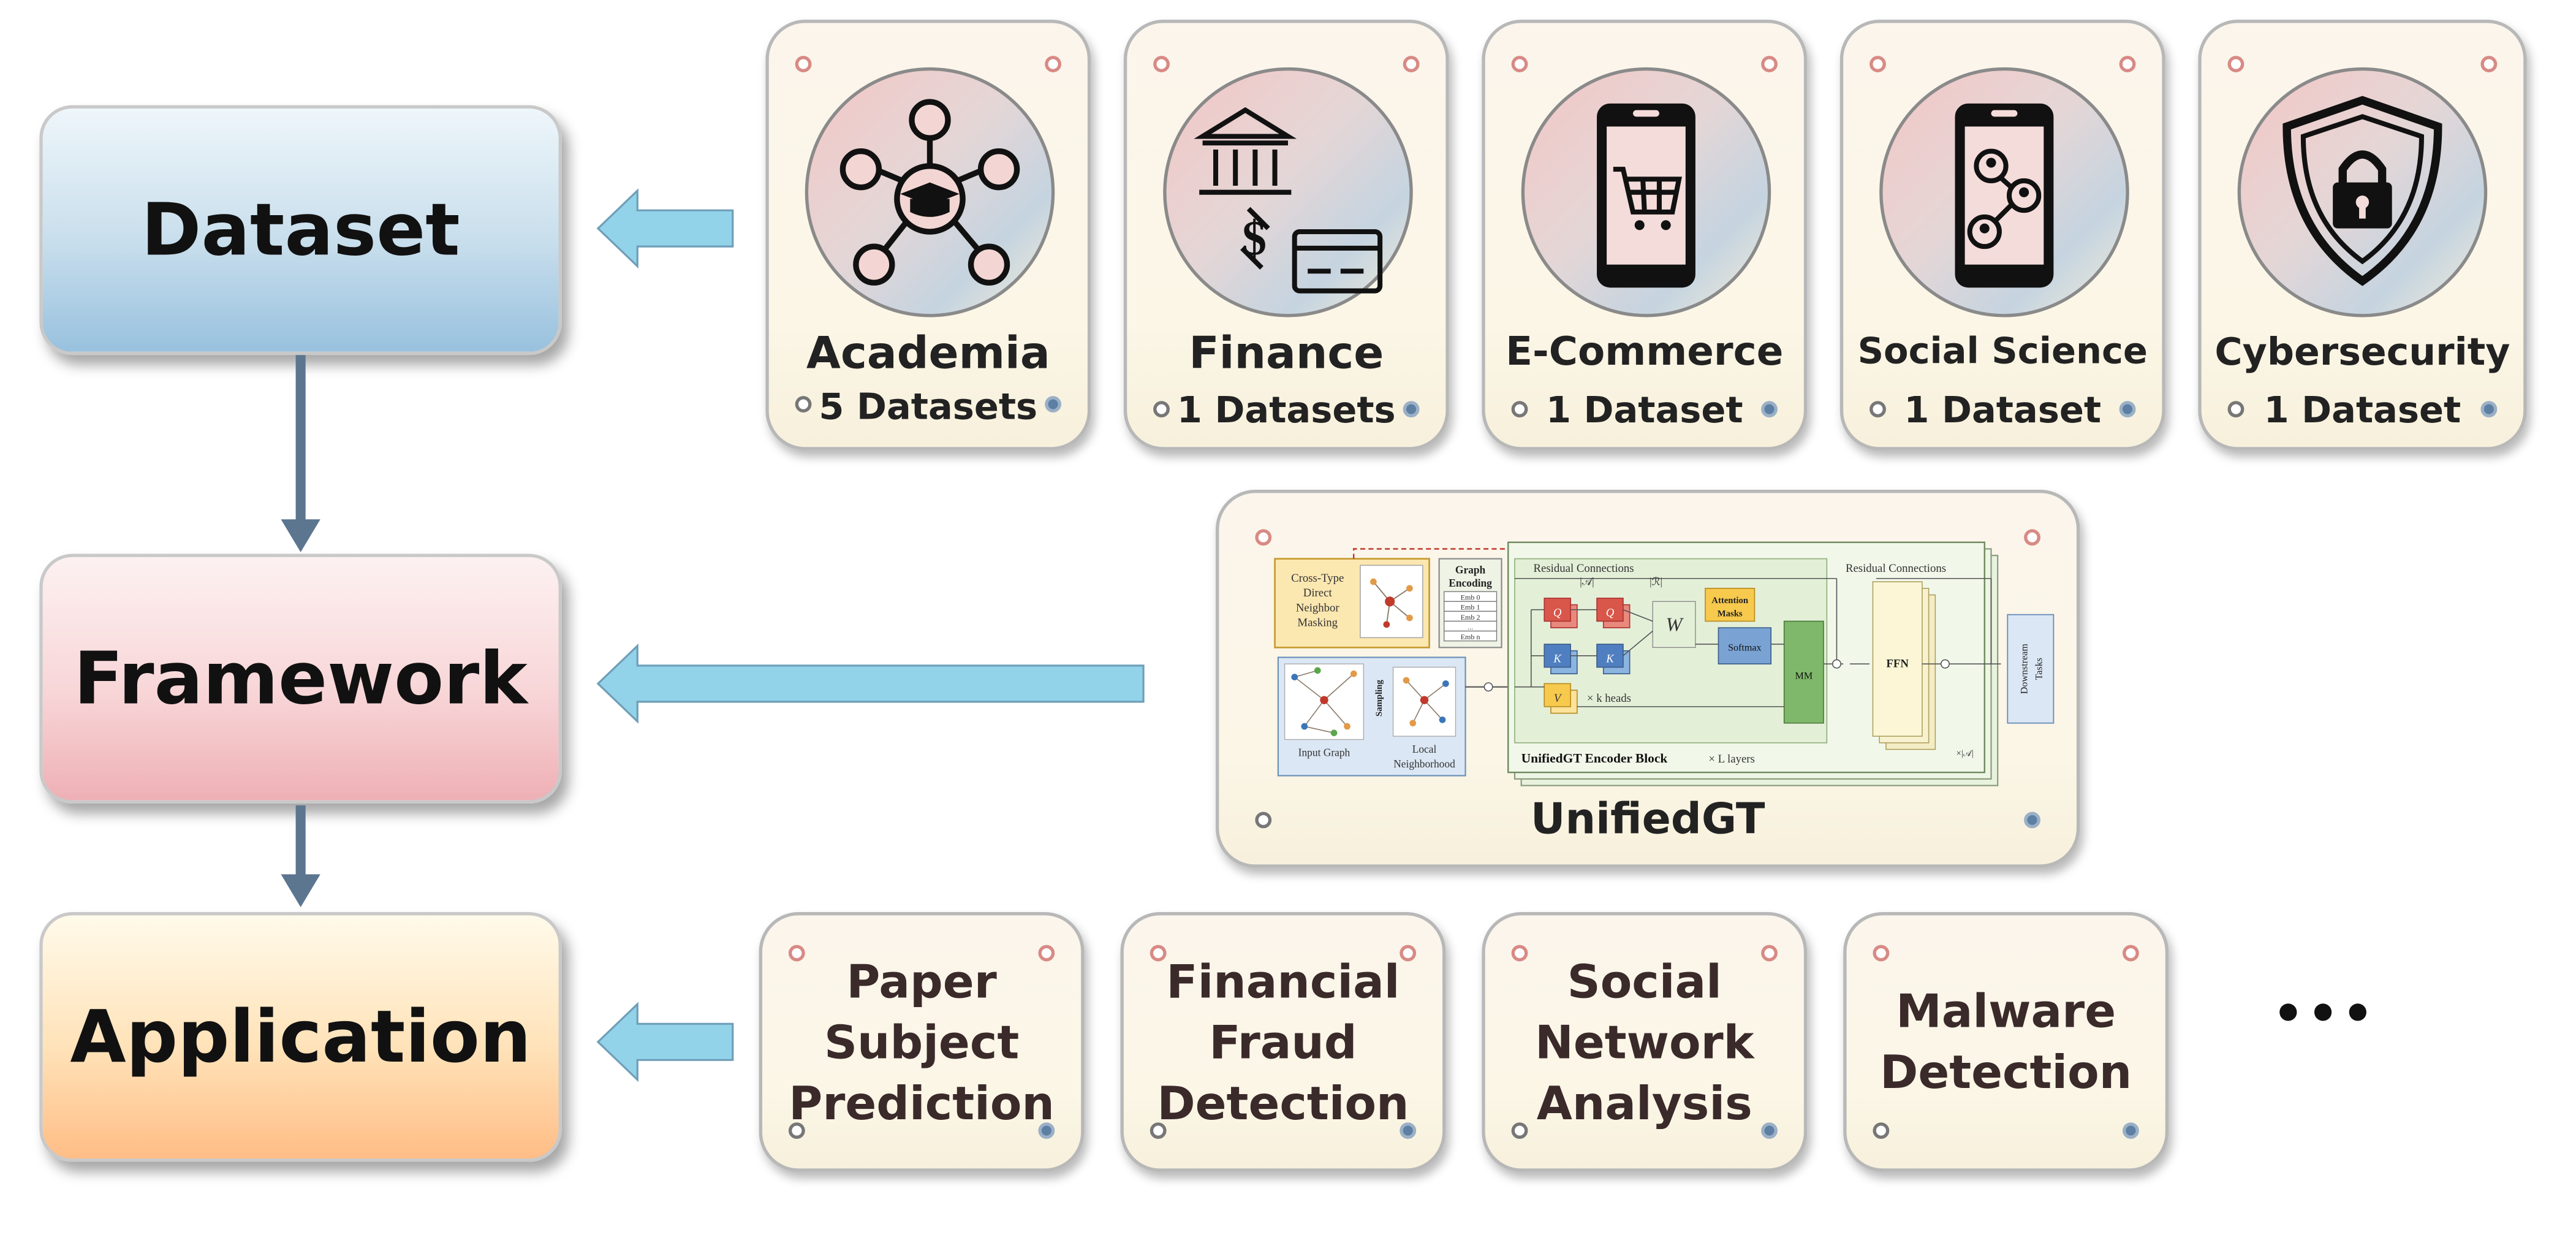 This screenshot has height=1259, width=2576. Describe the element at coordinates (930, 192) in the screenshot. I see `academic-network-icon` at that location.